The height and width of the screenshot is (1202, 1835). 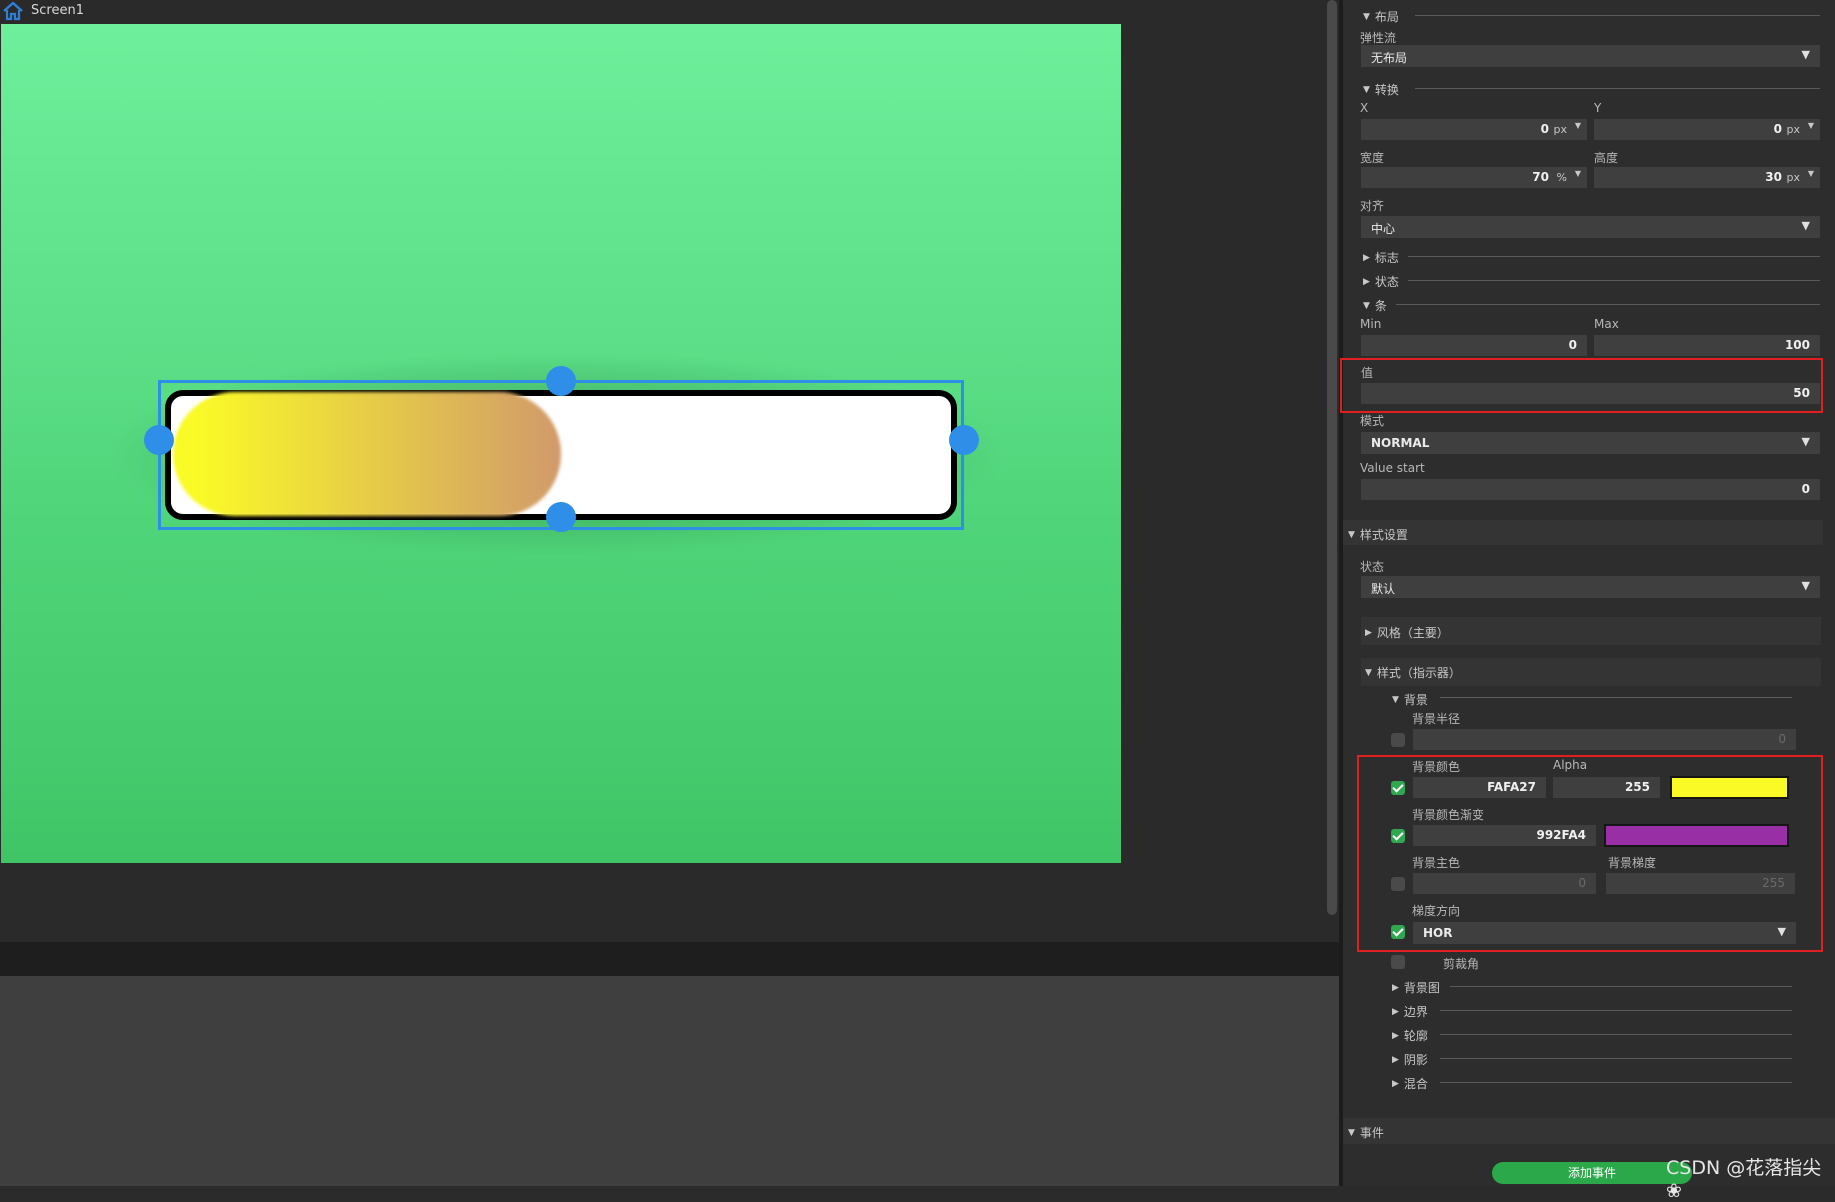 What do you see at coordinates (1372, 567) in the screenshot?
I see `style-state-label: 状态` at bounding box center [1372, 567].